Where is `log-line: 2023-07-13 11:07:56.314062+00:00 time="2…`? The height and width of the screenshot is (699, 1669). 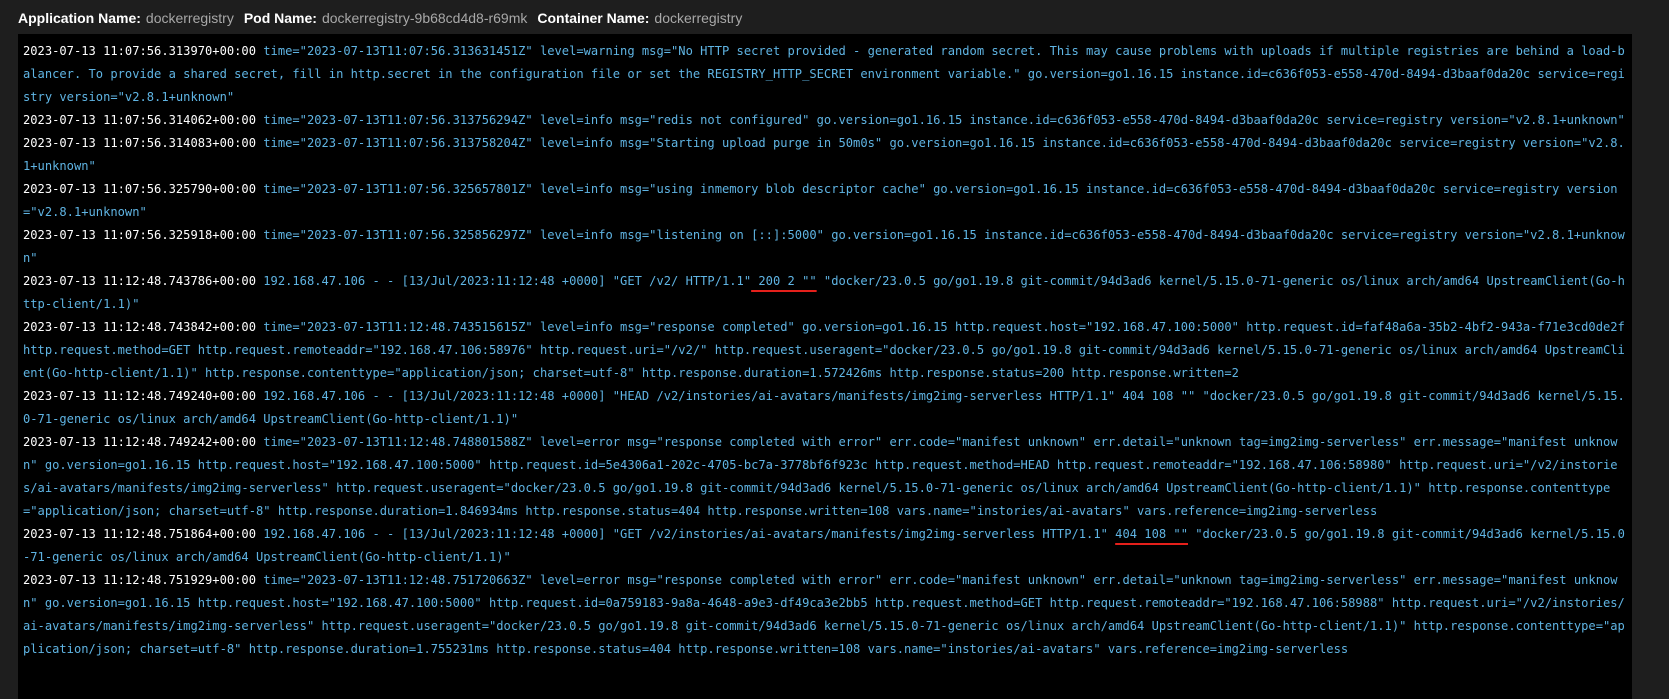 log-line: 2023-07-13 11:07:56.314062+00:00 time="2… is located at coordinates (824, 120).